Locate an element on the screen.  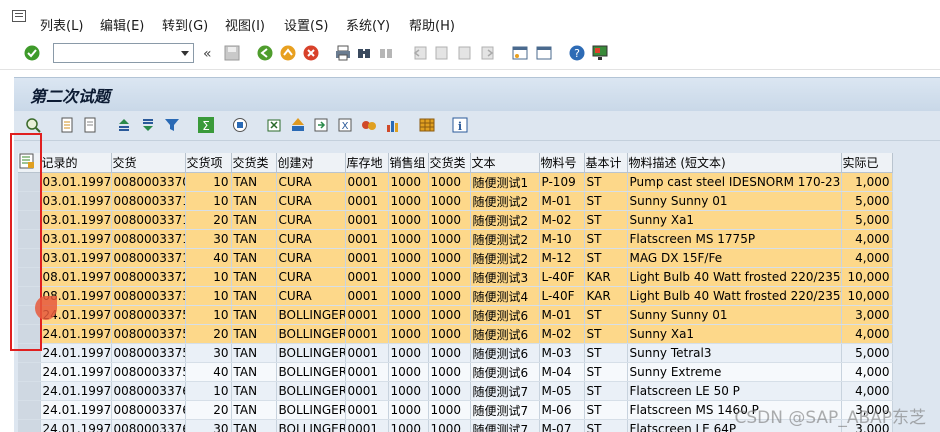
column-header: 文本 is located at coordinates (505, 163).